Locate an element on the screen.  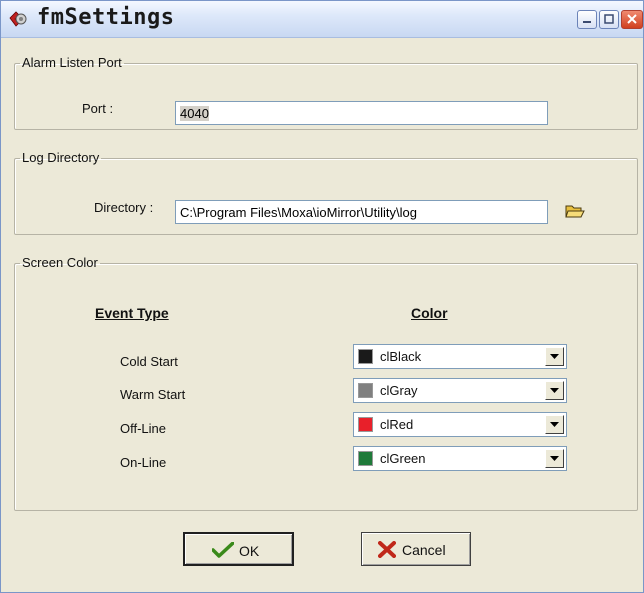
color-select-value: clGray is located at coordinates (399, 390).